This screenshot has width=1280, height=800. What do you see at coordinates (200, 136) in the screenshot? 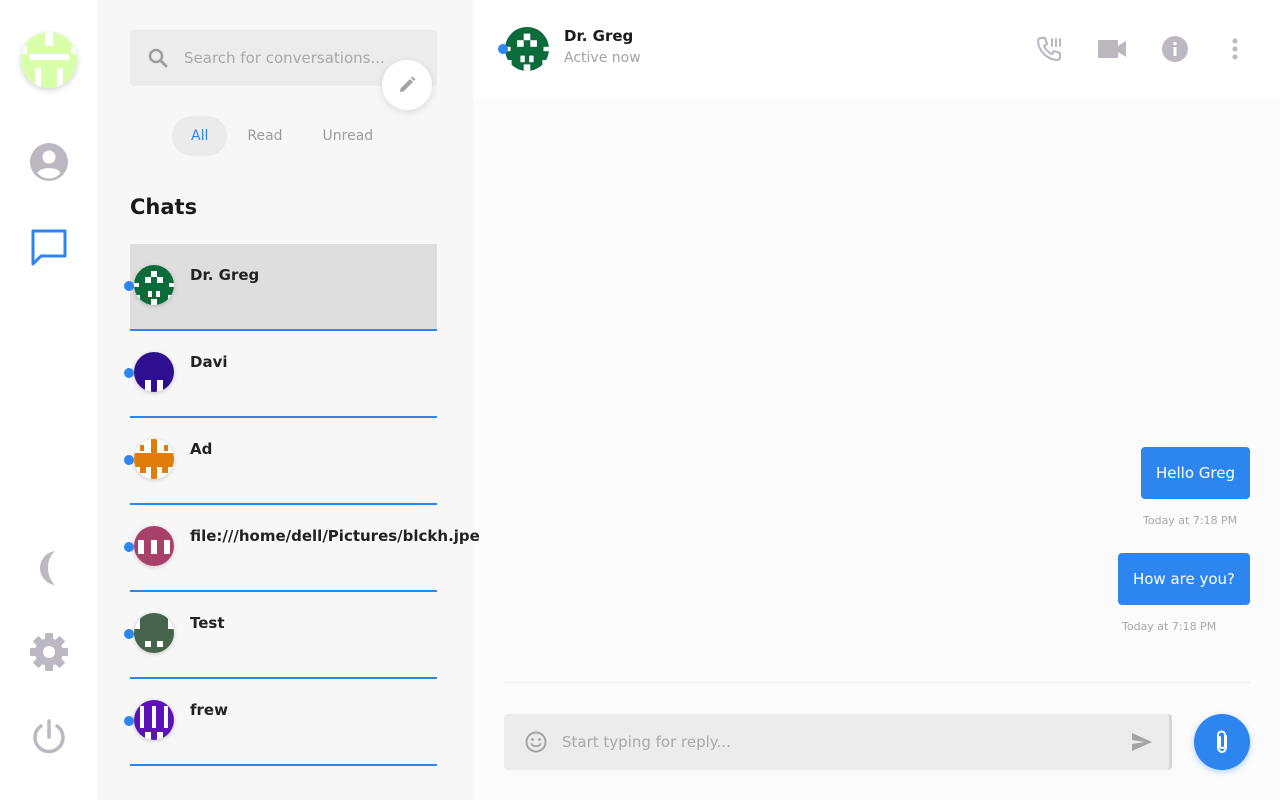
I see `filter-tab-all: All` at bounding box center [200, 136].